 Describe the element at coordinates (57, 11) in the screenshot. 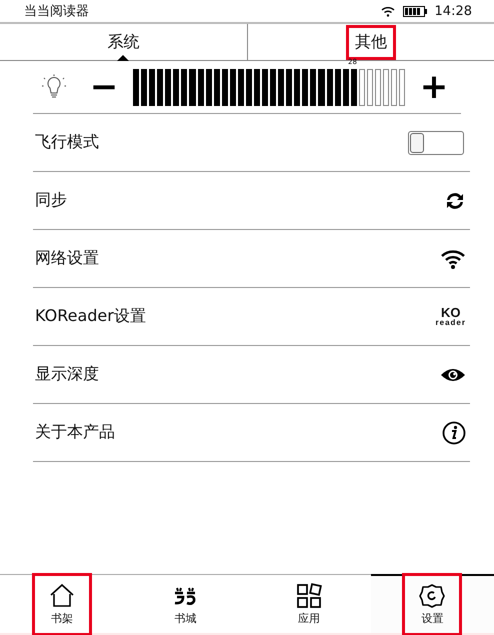

I see `app-title: 当当阅读器` at that location.